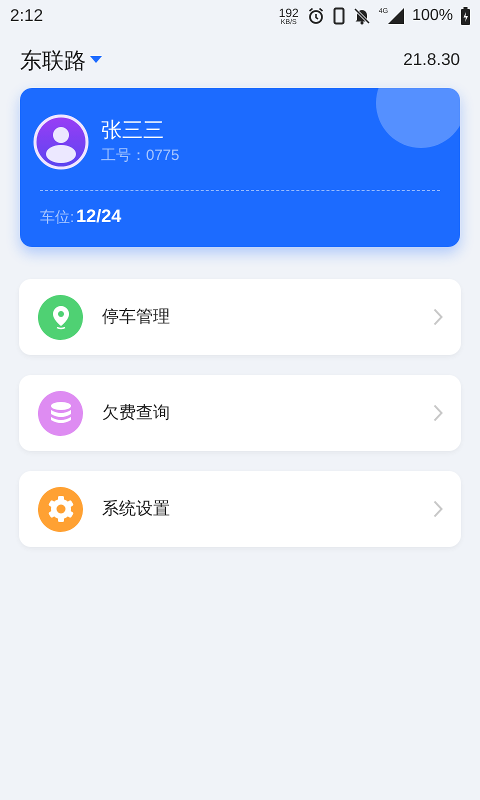 Image resolution: width=480 pixels, height=800 pixels. I want to click on menu-item: 系统设置, so click(240, 509).